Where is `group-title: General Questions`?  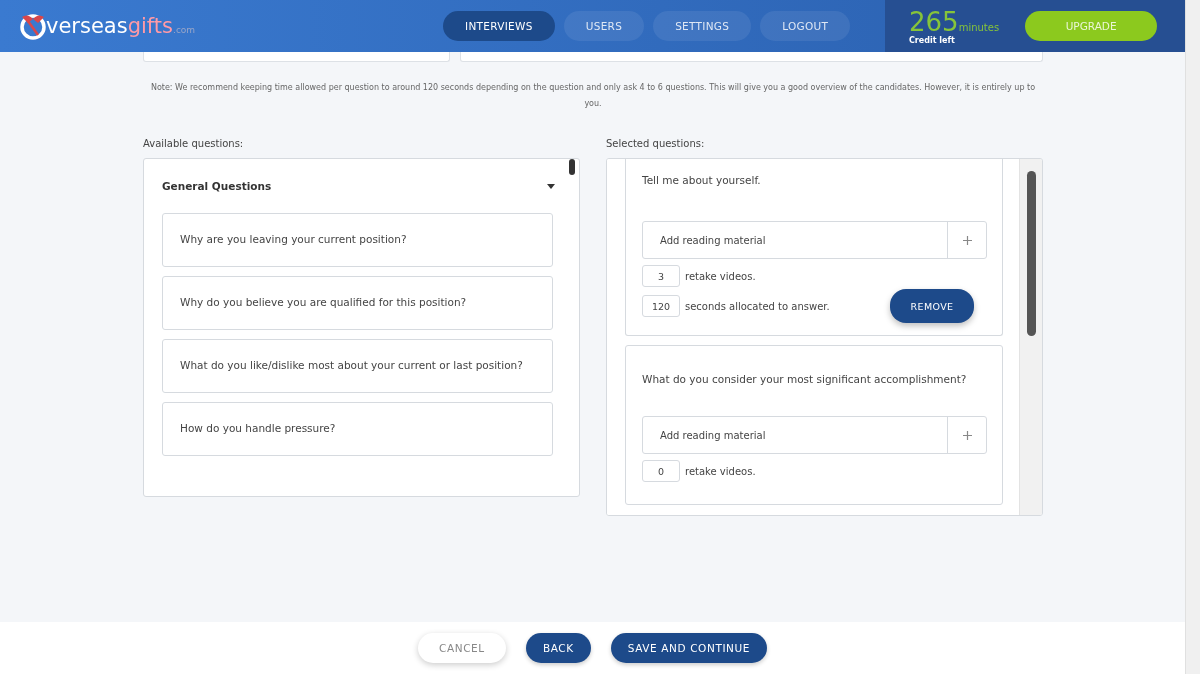 group-title: General Questions is located at coordinates (217, 186).